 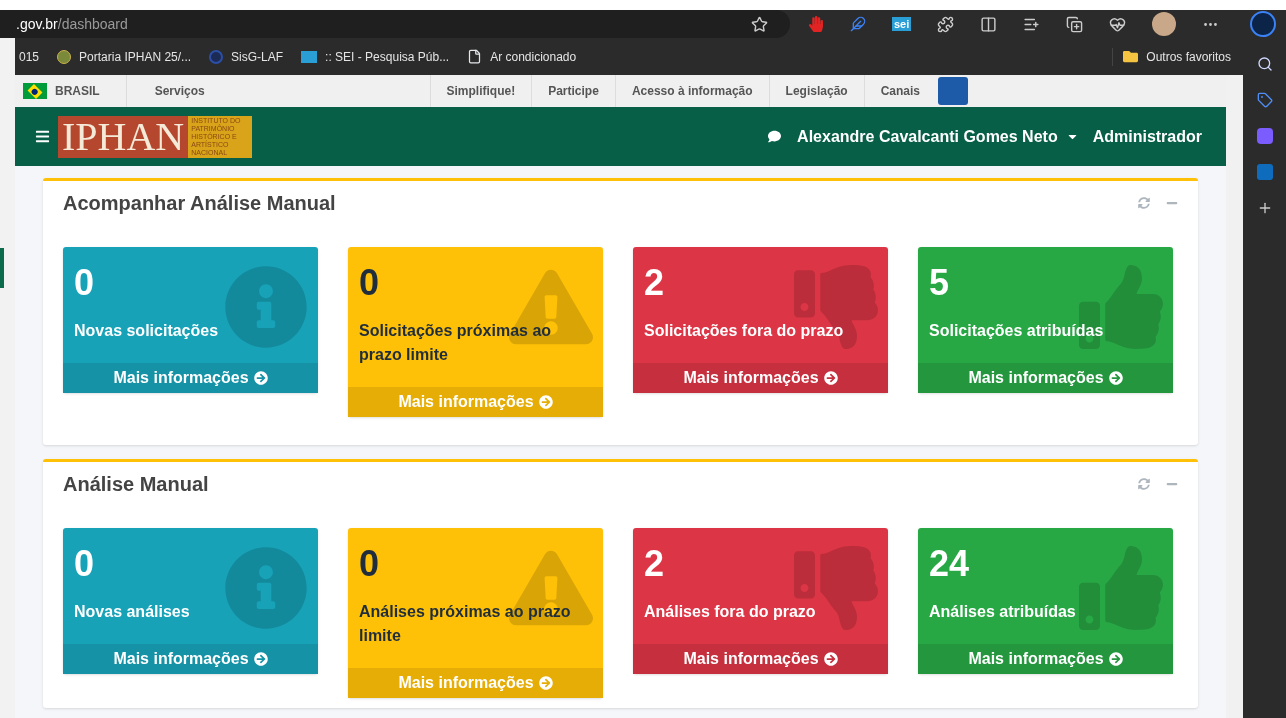 What do you see at coordinates (1118, 24) in the screenshot?
I see `health-icon` at bounding box center [1118, 24].